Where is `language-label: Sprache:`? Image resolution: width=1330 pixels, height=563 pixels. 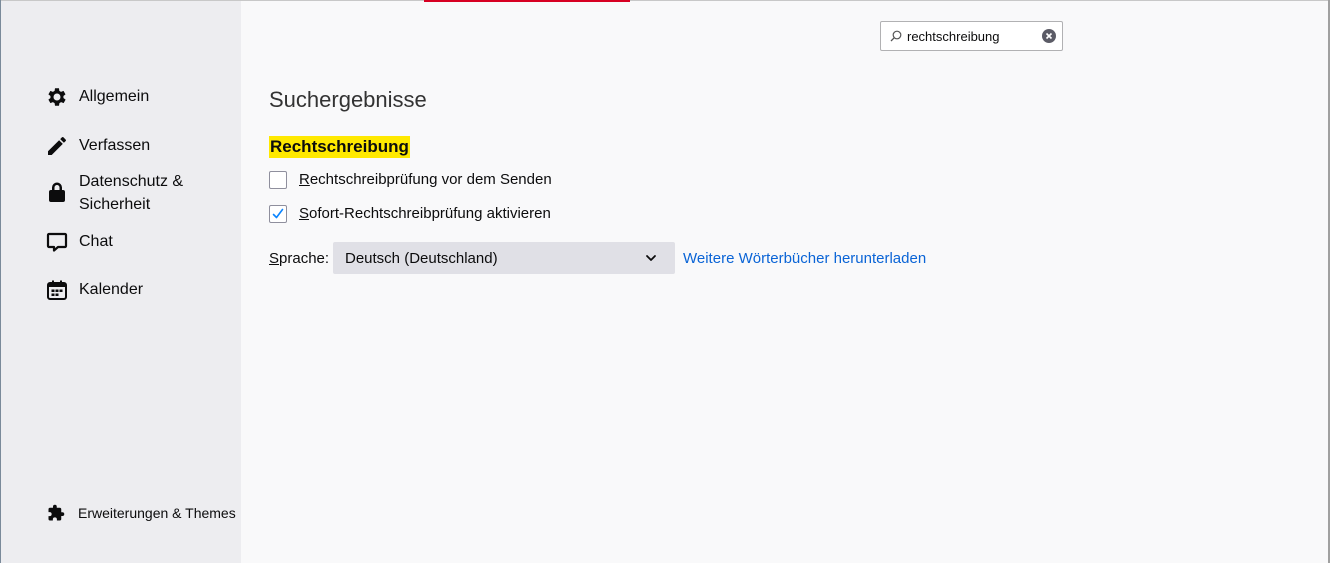
language-label: Sprache: is located at coordinates (299, 259).